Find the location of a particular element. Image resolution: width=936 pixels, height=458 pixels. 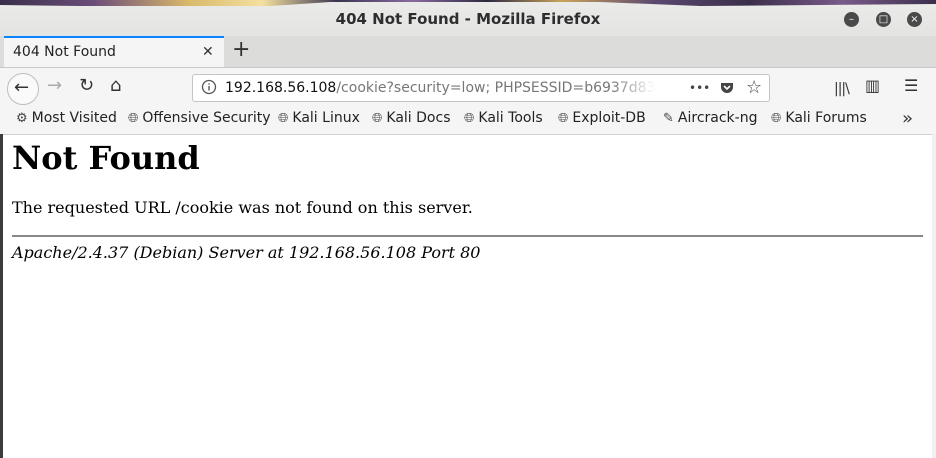

divider is located at coordinates (467, 236).